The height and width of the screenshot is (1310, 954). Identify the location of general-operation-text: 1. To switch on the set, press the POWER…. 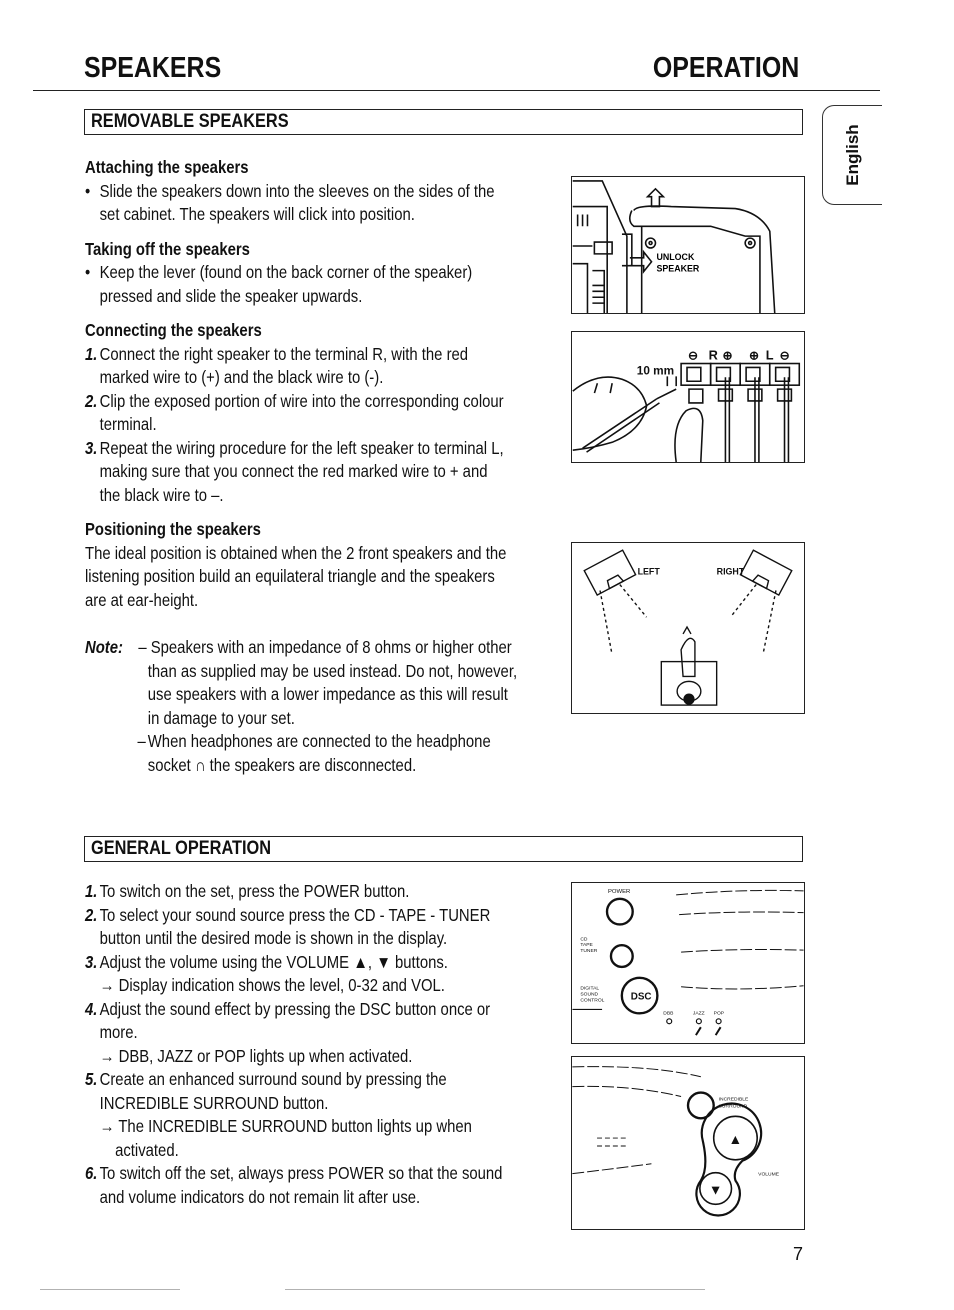
(322, 1044).